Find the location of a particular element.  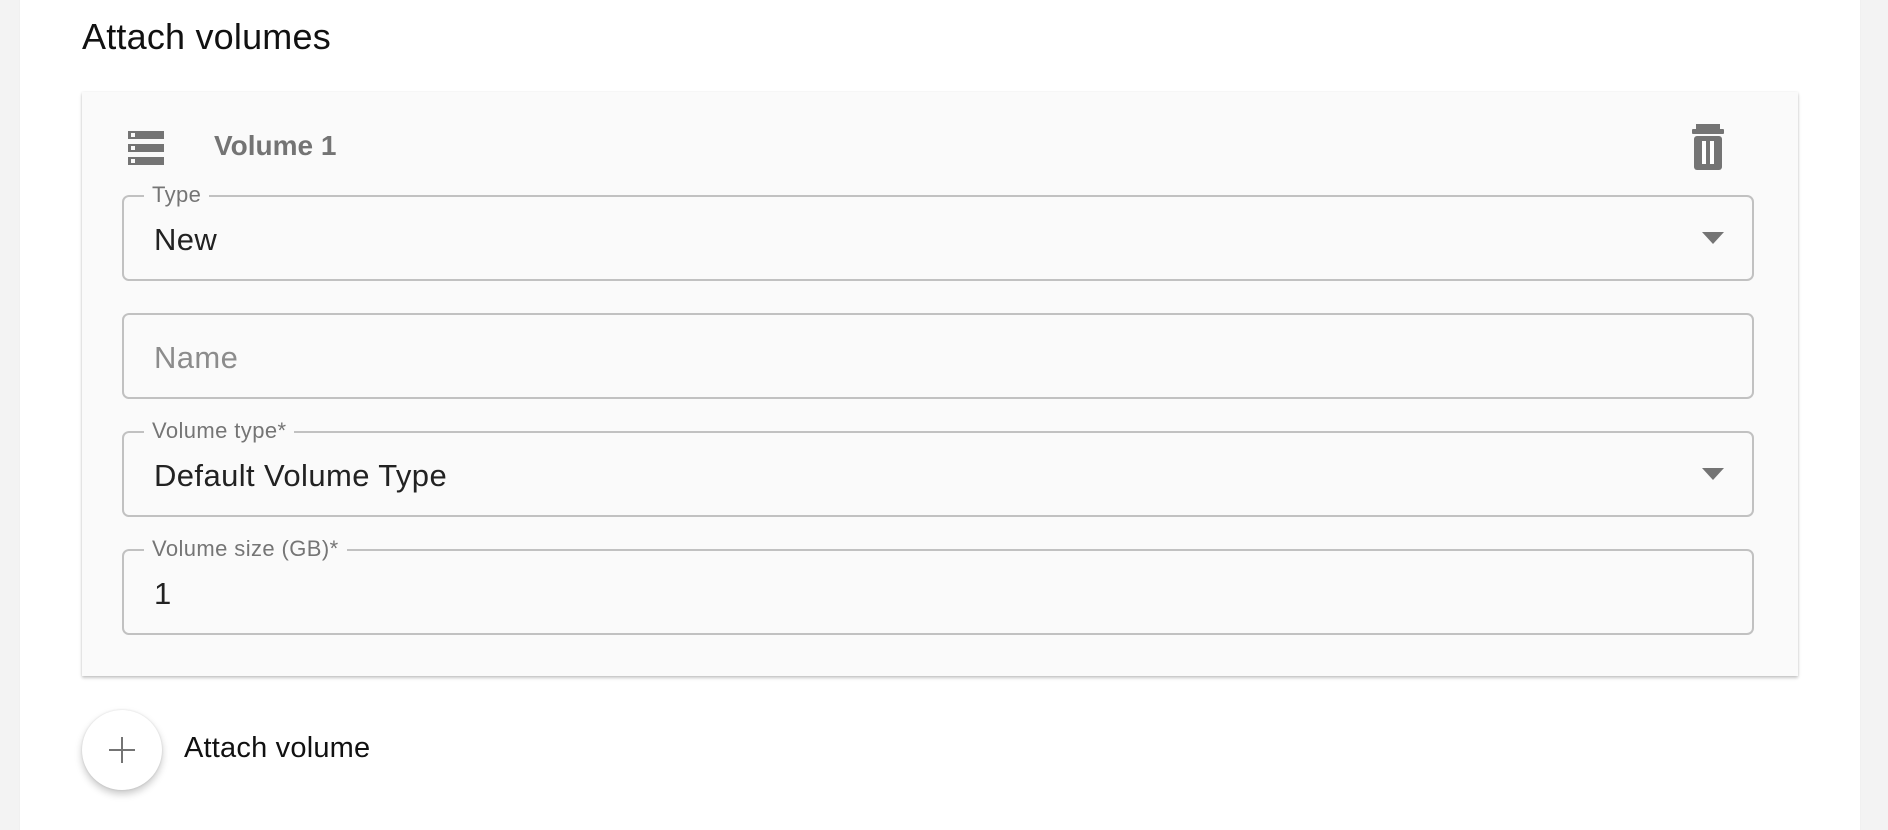

delete-volume-button is located at coordinates (1708, 148).